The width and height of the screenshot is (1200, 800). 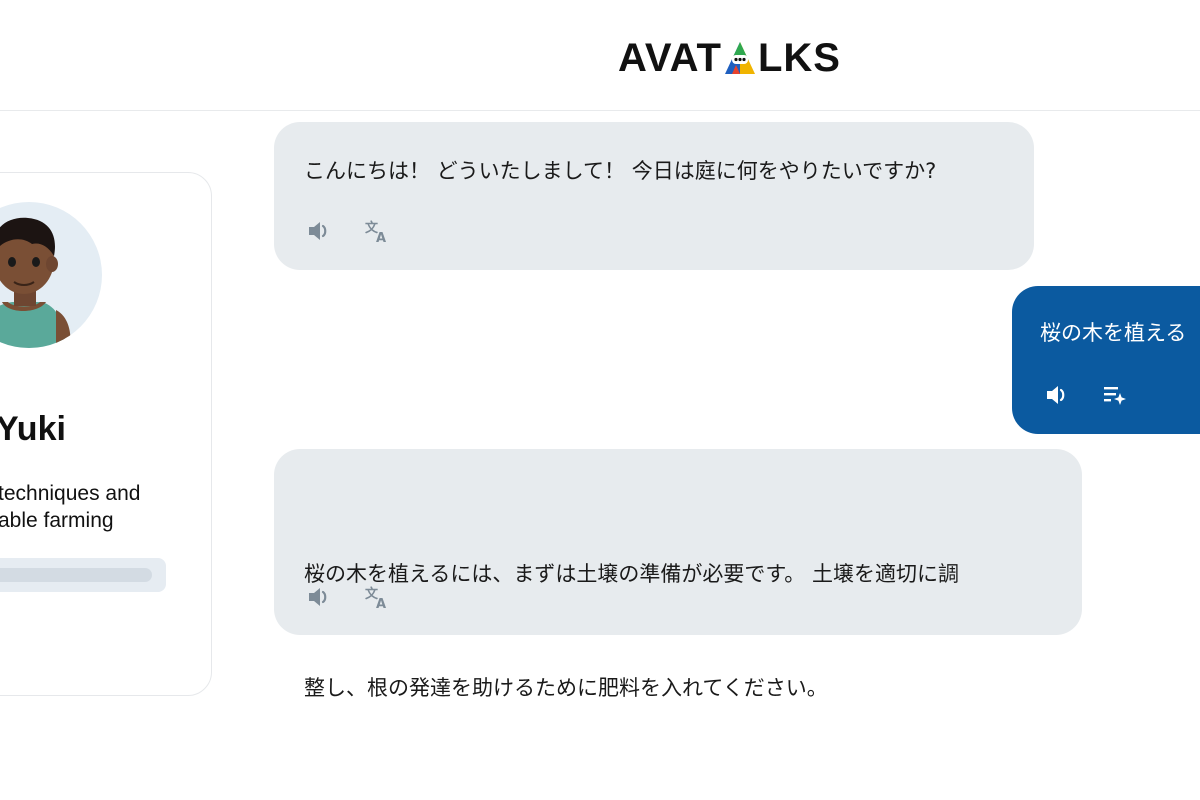 I want to click on profile-description-line: techniques and, so click(x=70, y=493).